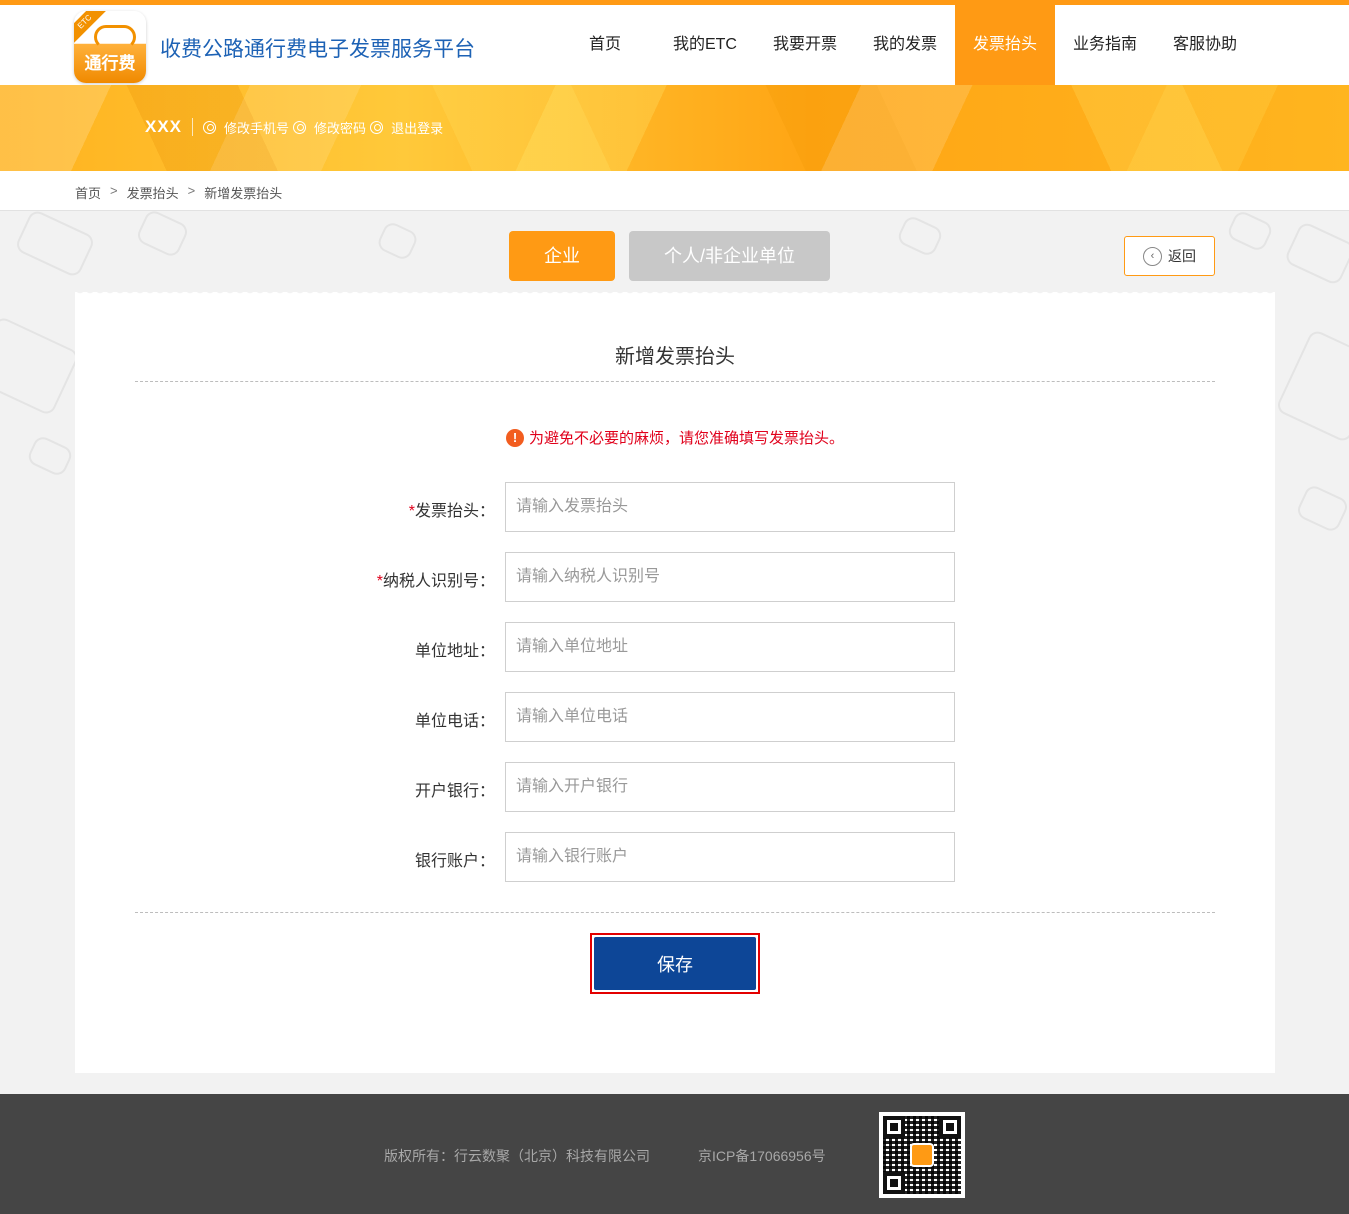 Image resolution: width=1349 pixels, height=1214 pixels. Describe the element at coordinates (417, 128) in the screenshot. I see `logout-label: 退出登录` at that location.